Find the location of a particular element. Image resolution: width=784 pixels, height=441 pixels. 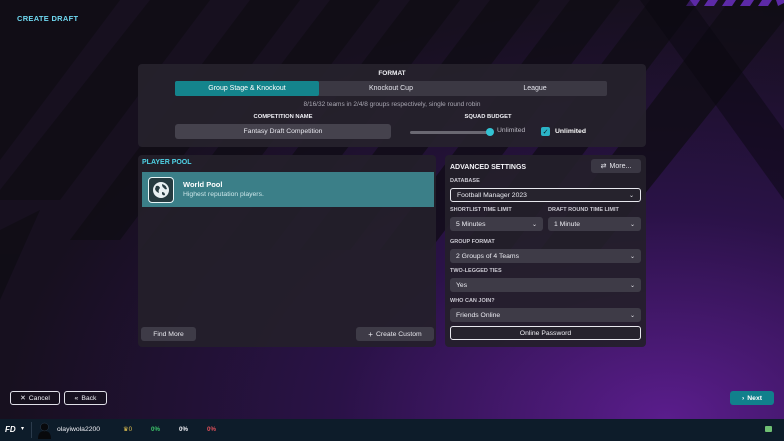

draft-round-time-value: 1 Minute is located at coordinates (567, 224).